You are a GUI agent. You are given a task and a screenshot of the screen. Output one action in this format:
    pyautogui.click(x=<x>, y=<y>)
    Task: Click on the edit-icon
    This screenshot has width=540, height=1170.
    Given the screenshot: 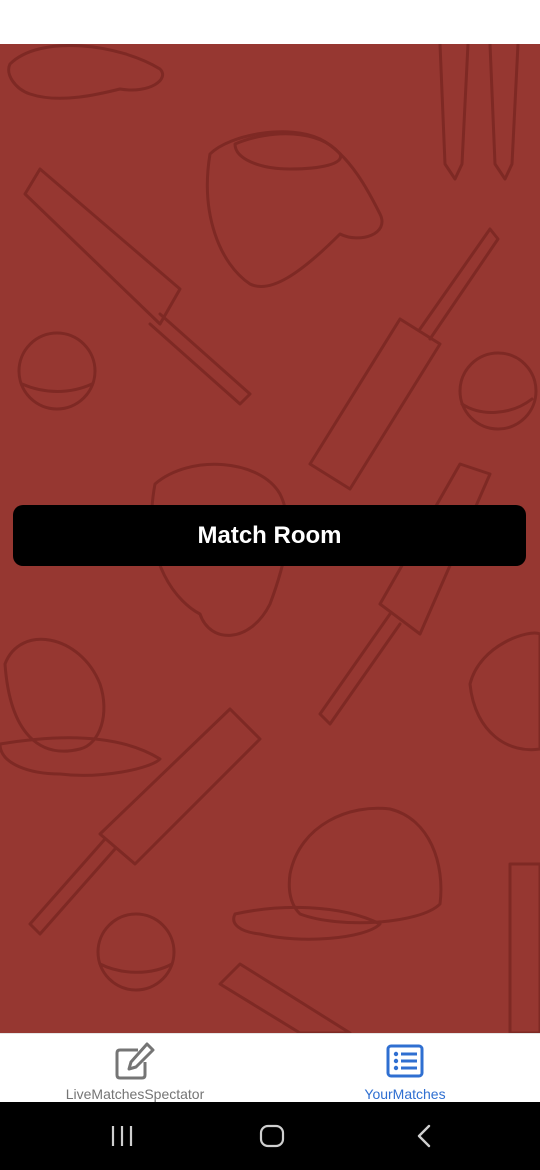 What is the action you would take?
    pyautogui.click(x=135, y=1061)
    